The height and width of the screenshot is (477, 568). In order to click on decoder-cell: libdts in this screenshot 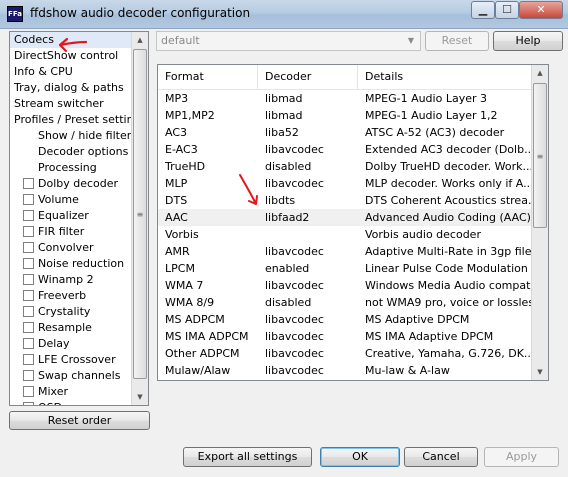, I will do `click(308, 200)`.